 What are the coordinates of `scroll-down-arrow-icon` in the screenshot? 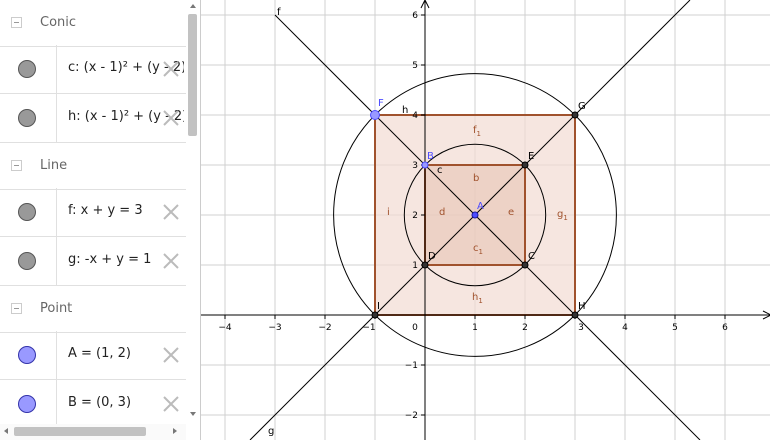 It's located at (193, 414).